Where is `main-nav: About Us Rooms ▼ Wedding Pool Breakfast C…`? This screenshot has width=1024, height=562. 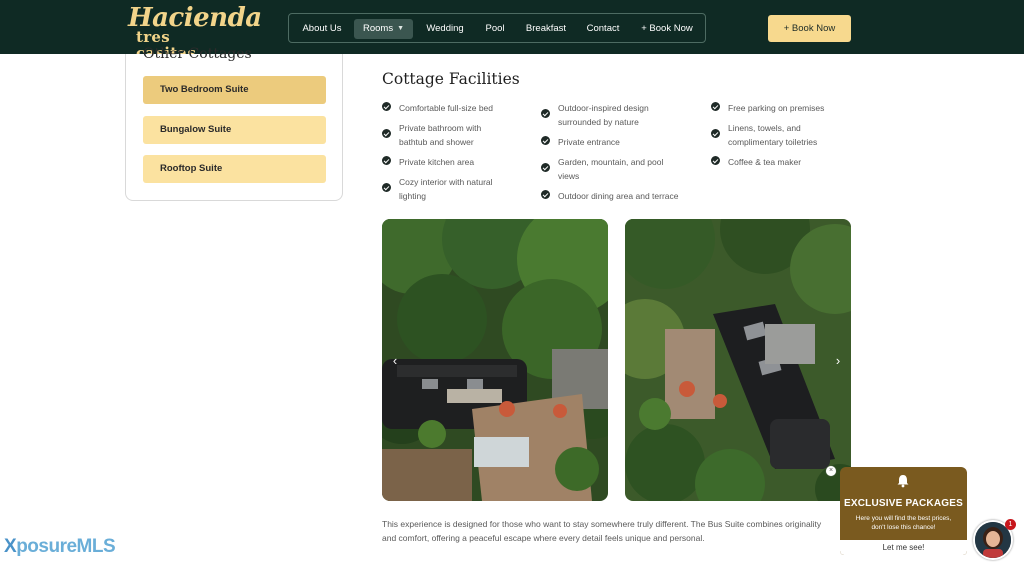 main-nav: About Us Rooms ▼ Wedding Pool Breakfast C… is located at coordinates (497, 28).